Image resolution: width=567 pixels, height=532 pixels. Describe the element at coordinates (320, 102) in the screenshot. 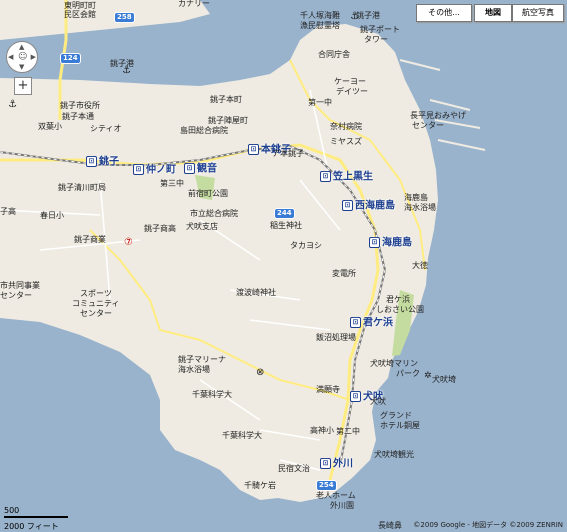

I see `place-label: 第一中` at that location.